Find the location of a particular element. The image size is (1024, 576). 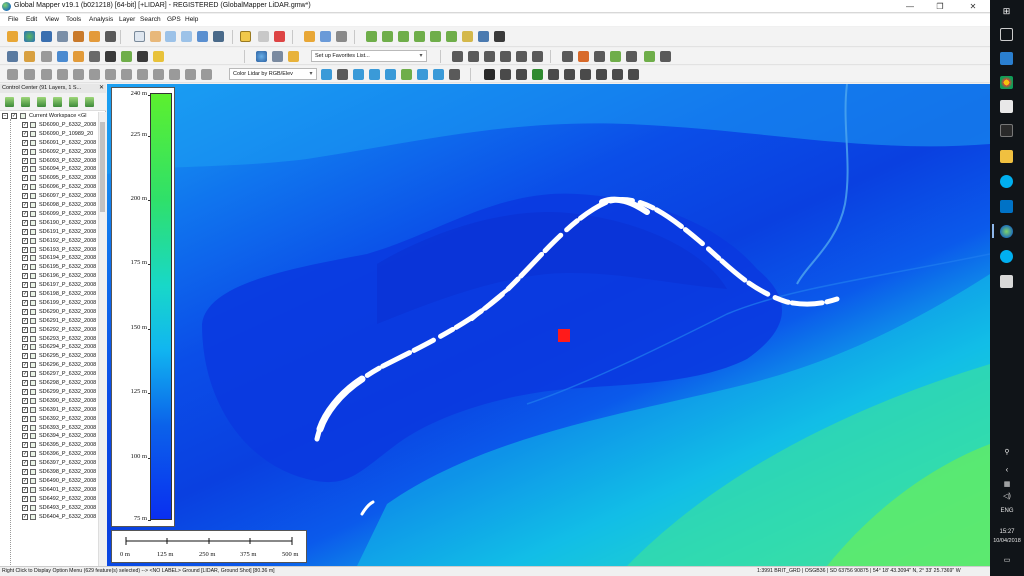

layer-item: ✓ SD6097_P_6332_2008 is located at coordinates (49, 196).